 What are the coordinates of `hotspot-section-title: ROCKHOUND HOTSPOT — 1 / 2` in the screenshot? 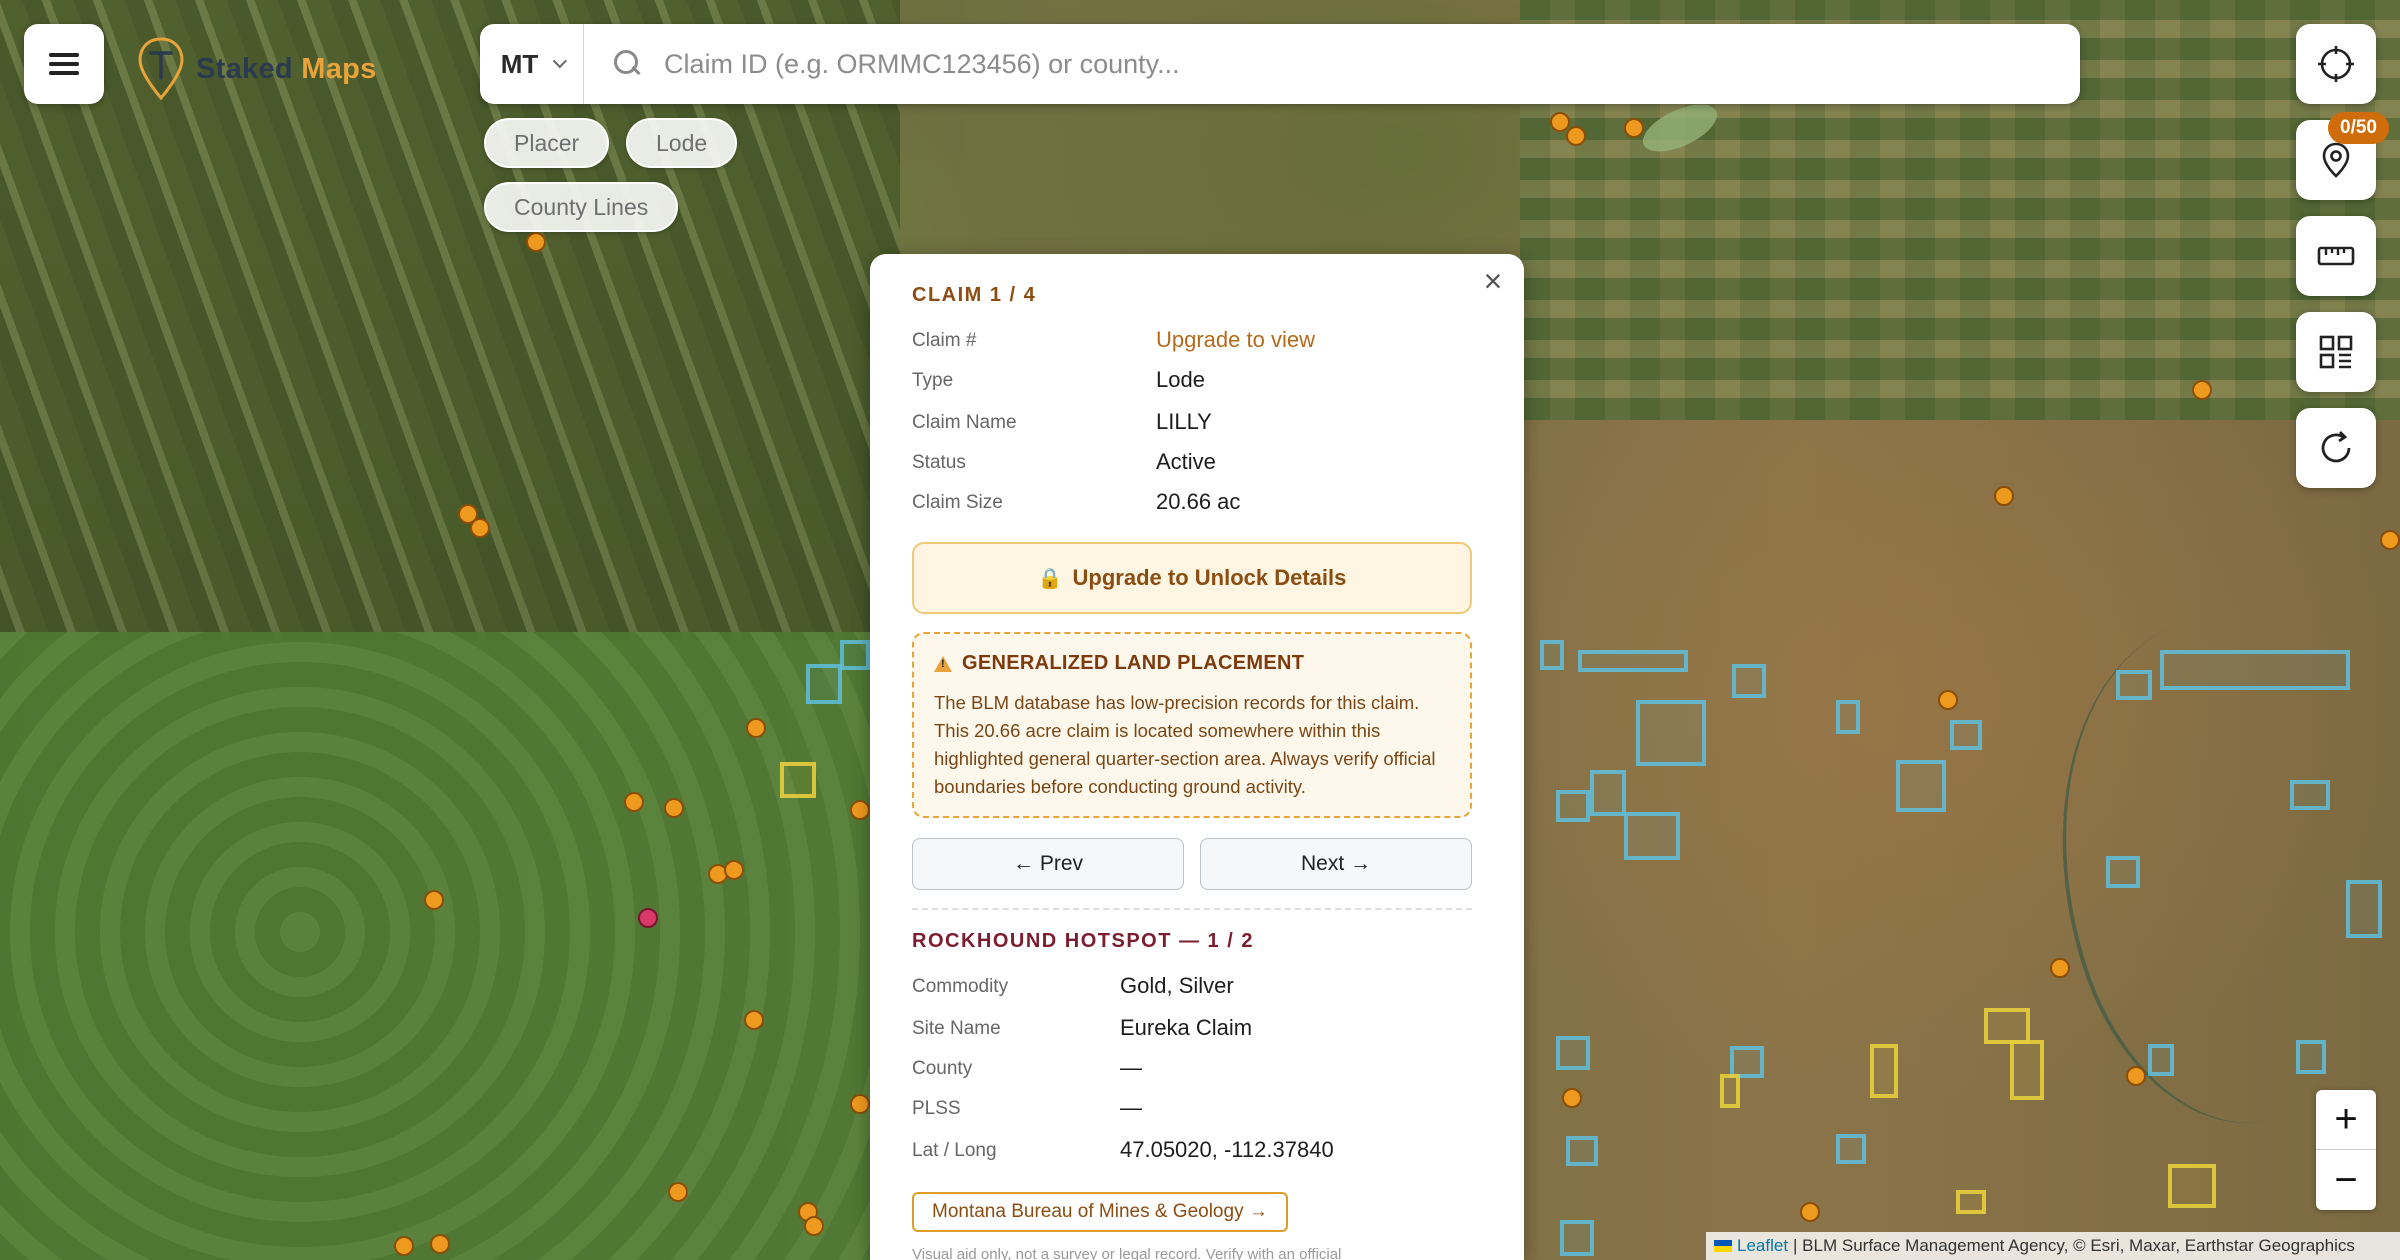 It's located at (1083, 941).